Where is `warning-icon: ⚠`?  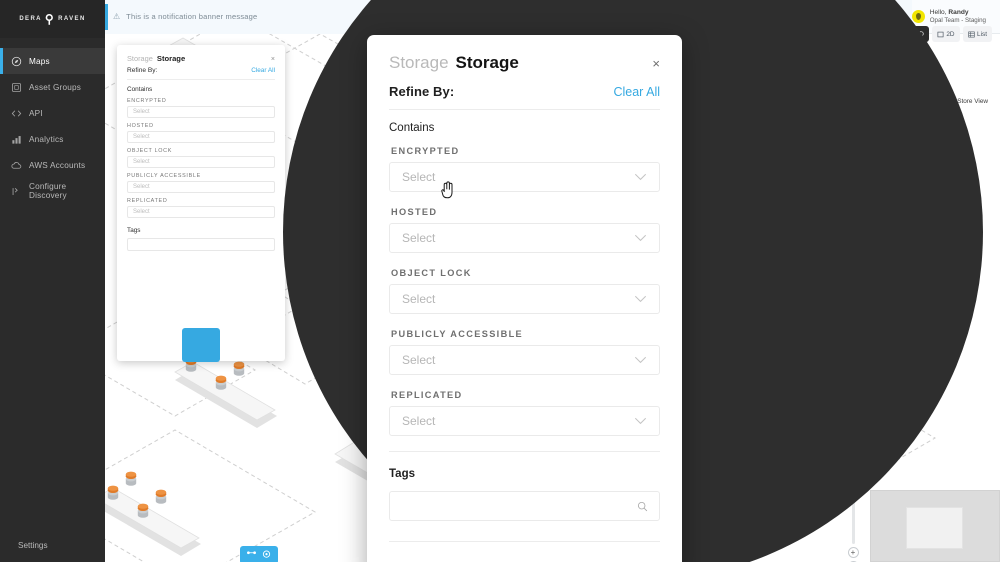 warning-icon: ⚠ is located at coordinates (117, 16).